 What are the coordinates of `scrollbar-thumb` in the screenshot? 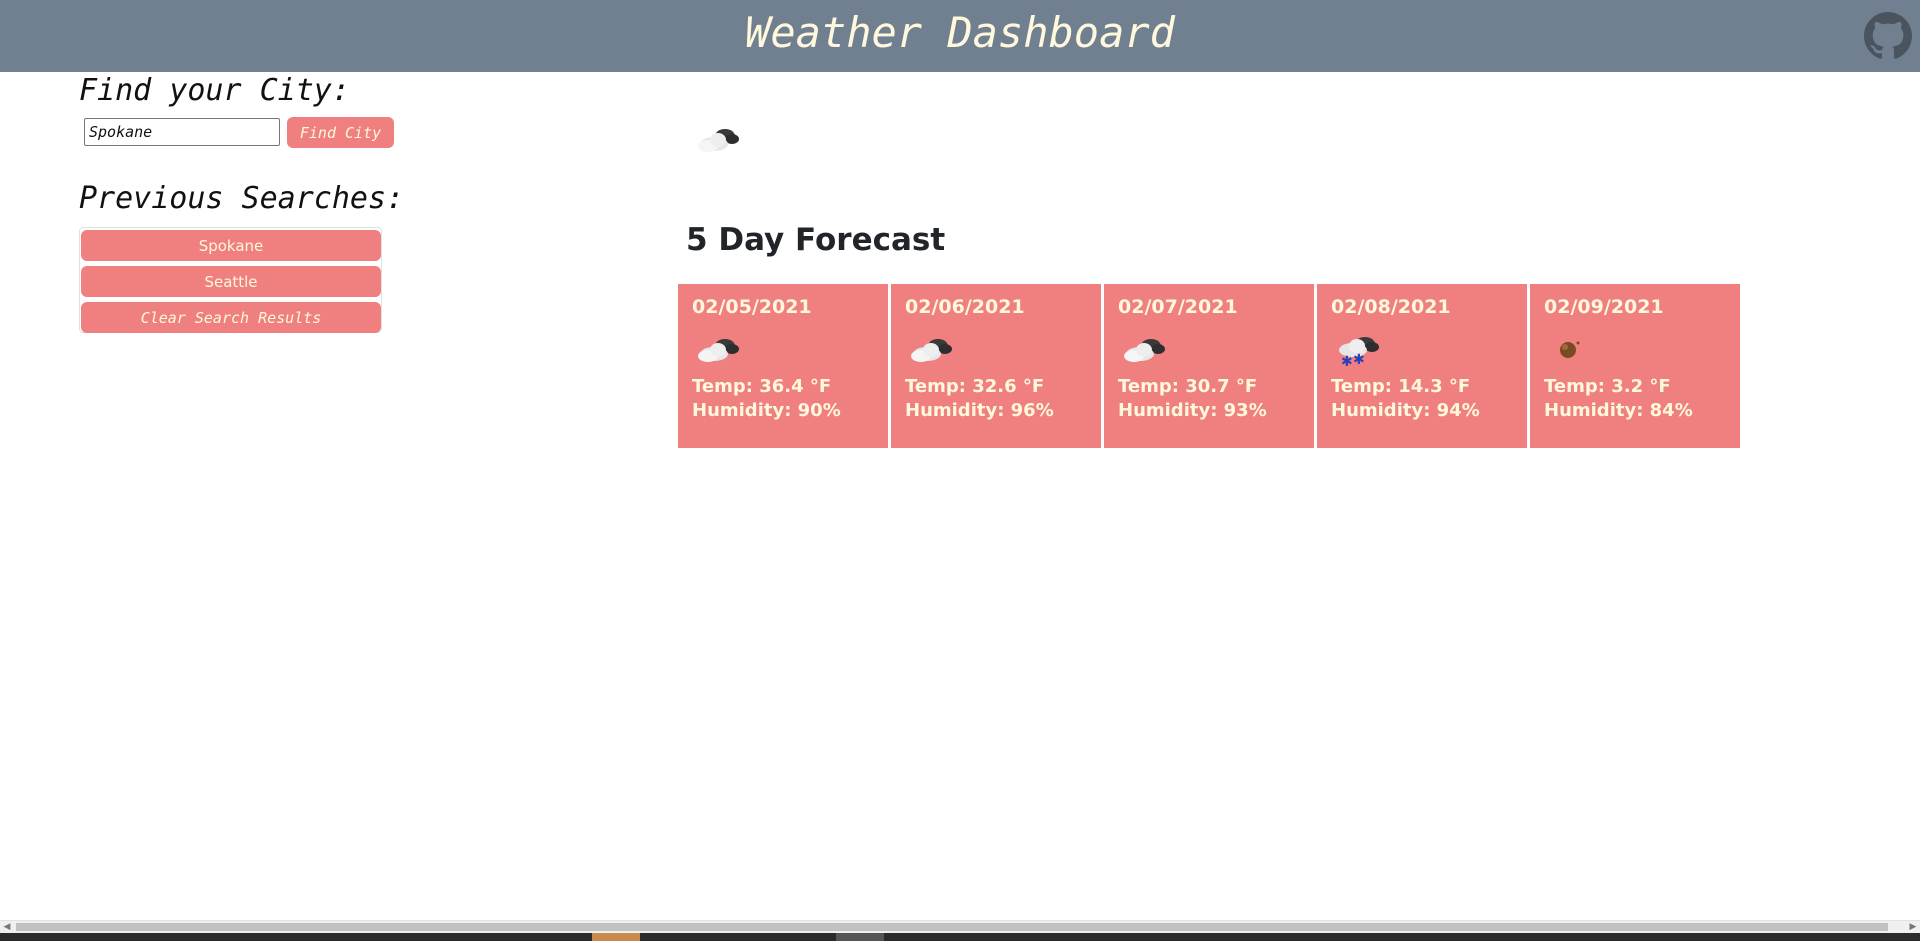 It's located at (952, 927).